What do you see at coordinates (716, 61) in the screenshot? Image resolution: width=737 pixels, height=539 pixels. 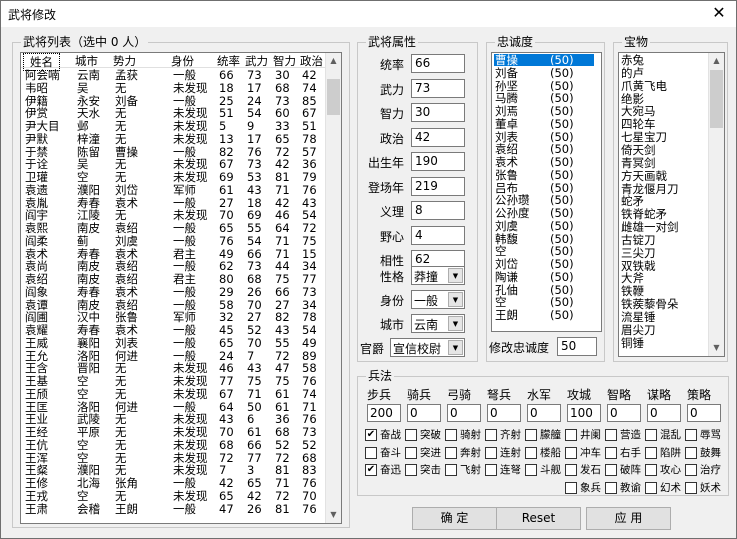 I see `scroll-up-icon: ▲` at bounding box center [716, 61].